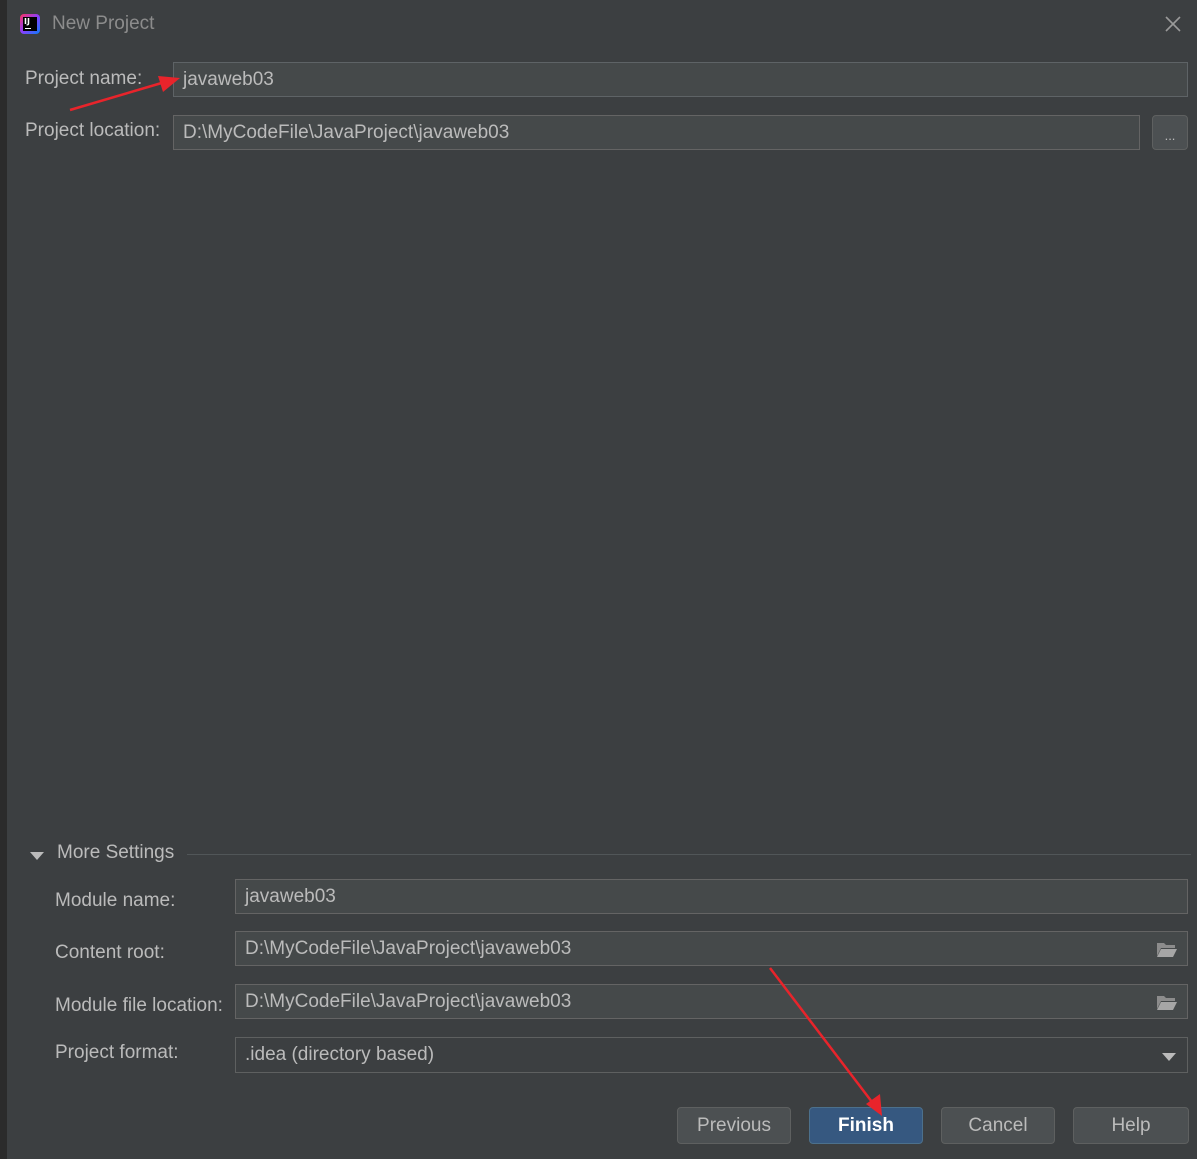 The width and height of the screenshot is (1197, 1159). What do you see at coordinates (711, 948) in the screenshot?
I see `content-root-input: D:\MyCodeFile\JavaProject\javaweb03` at bounding box center [711, 948].